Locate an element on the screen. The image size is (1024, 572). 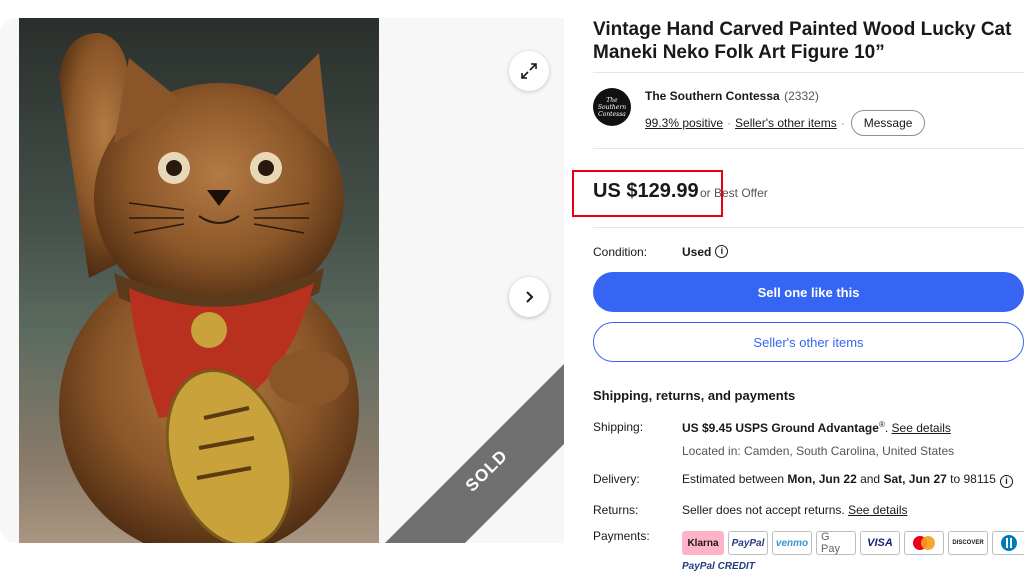
price-section: US $129.99 or Best Offer is located at coordinates (798, 193).